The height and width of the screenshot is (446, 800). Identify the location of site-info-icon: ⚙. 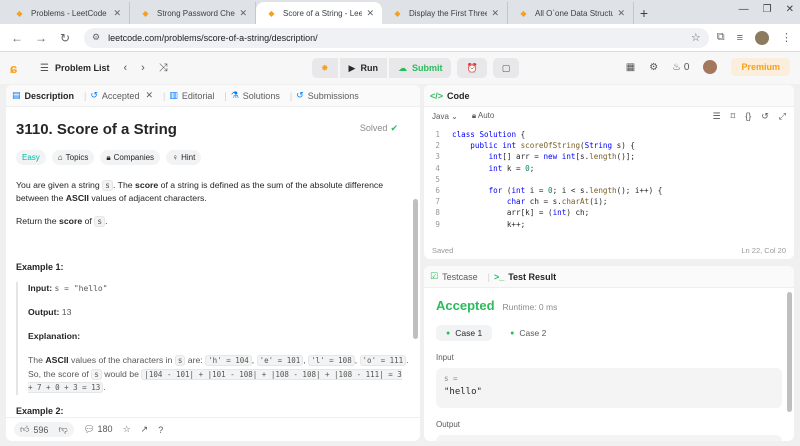
(96, 37).